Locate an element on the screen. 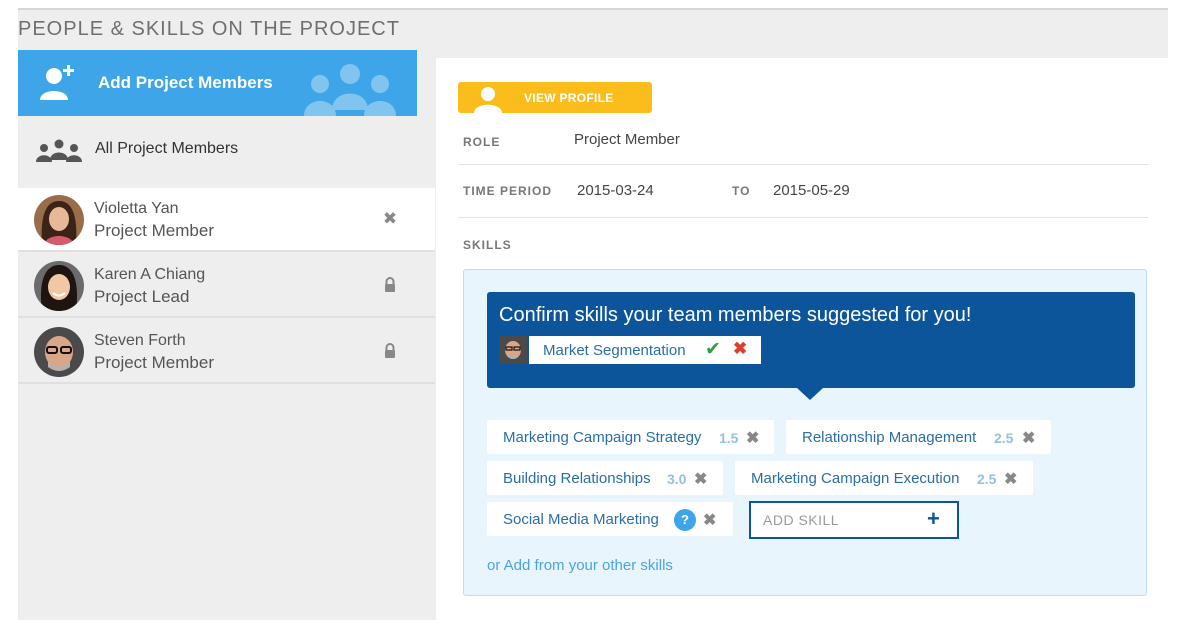 The height and width of the screenshot is (627, 1177). view-profile-label: VIEW PROFILE is located at coordinates (569, 98).